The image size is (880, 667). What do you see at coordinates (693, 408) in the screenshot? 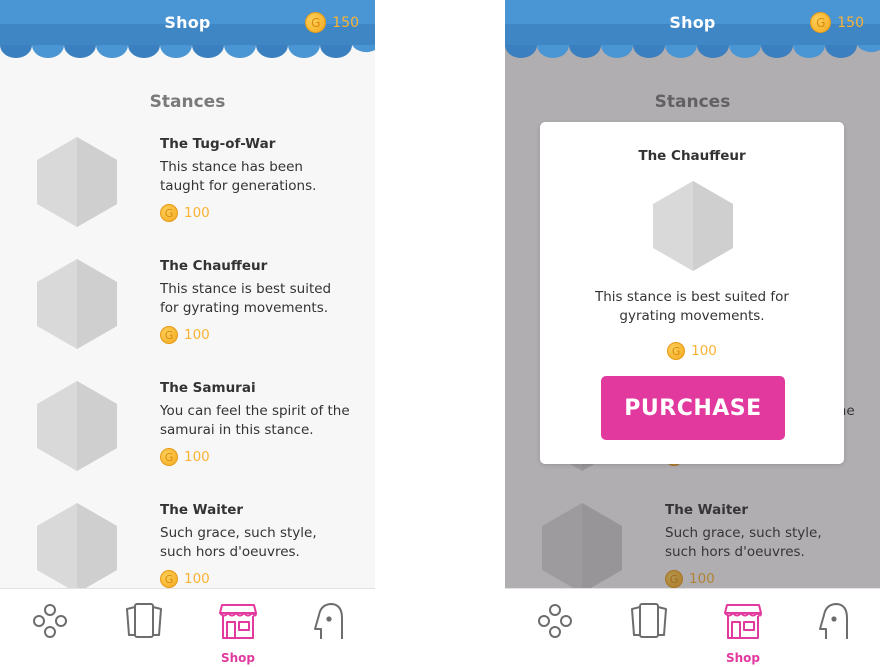
I see `purchase-button: PURCHASE` at bounding box center [693, 408].